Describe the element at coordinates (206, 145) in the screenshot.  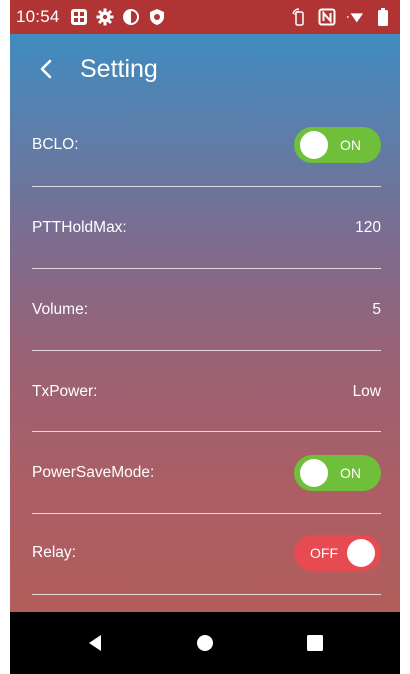
I see `setting-row-bclo: BCLO: ON` at that location.